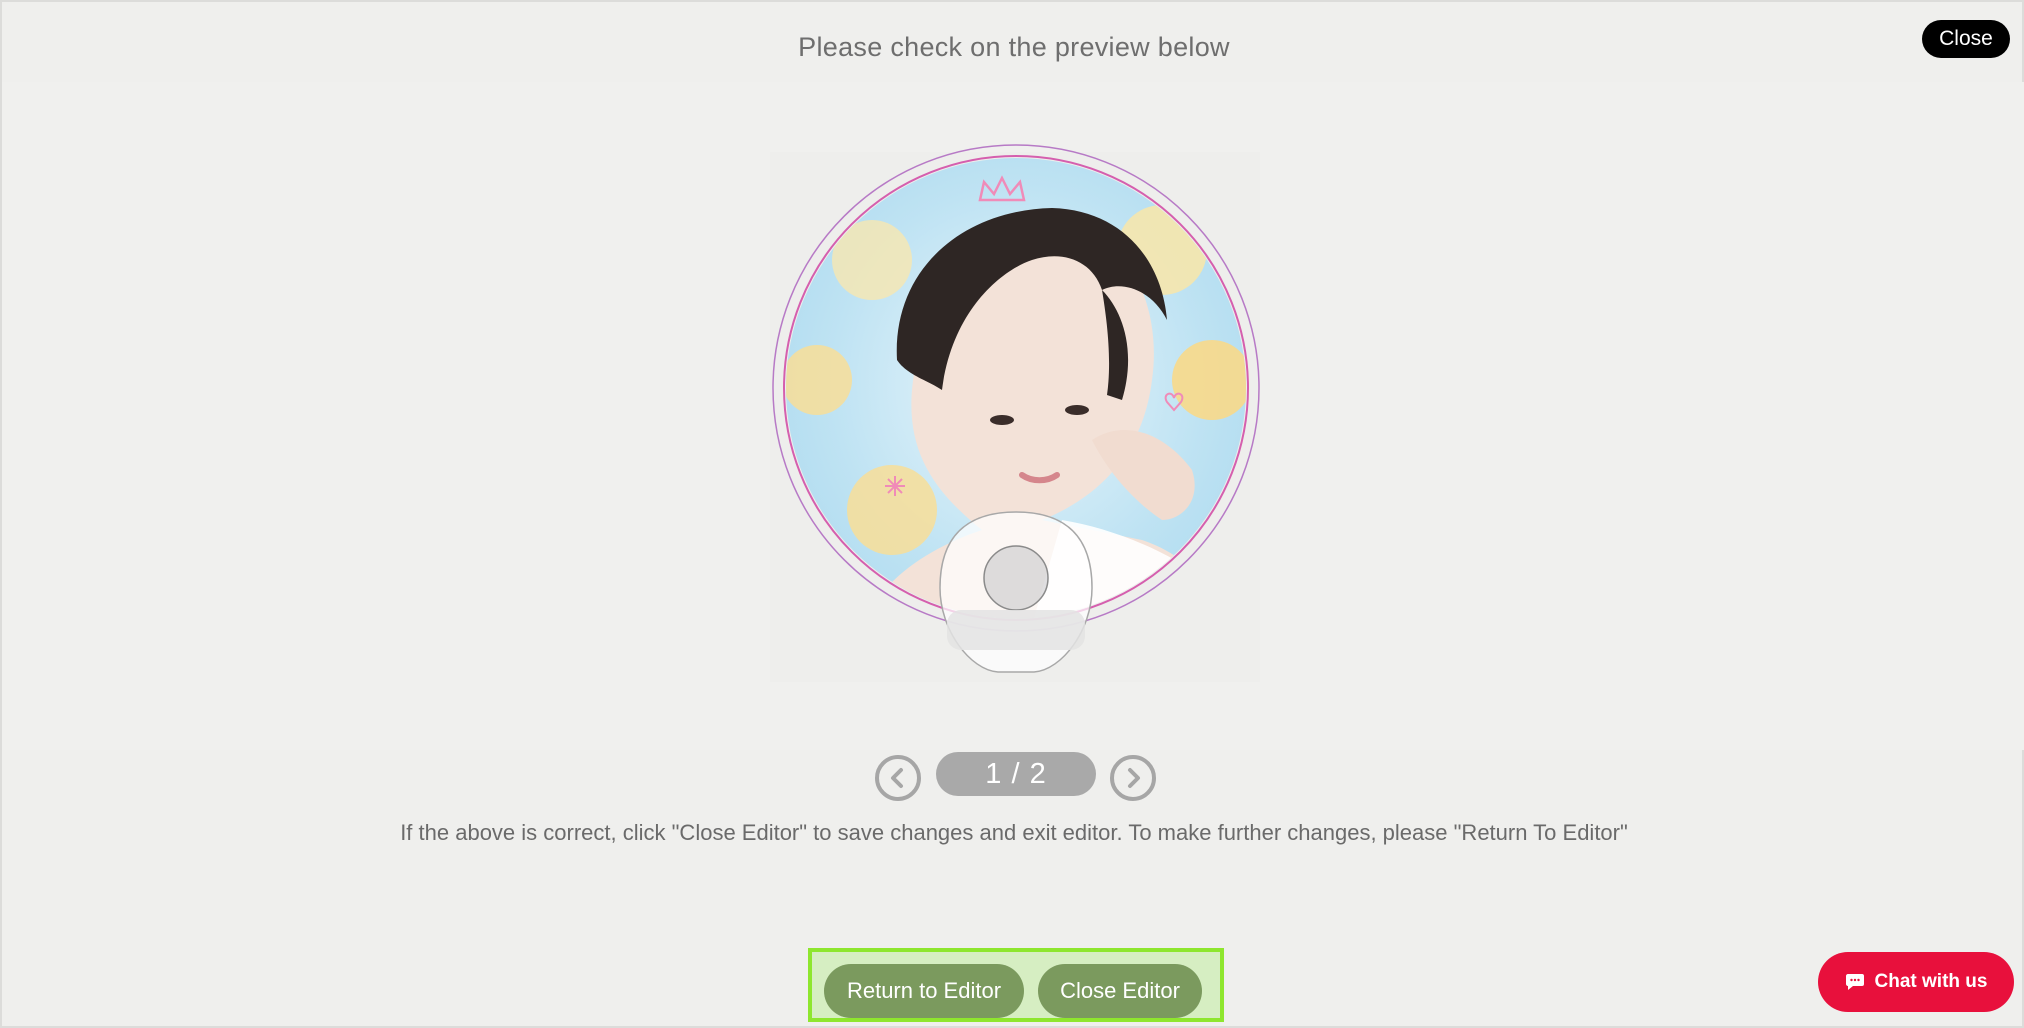  I want to click on prev-page-button, so click(898, 778).